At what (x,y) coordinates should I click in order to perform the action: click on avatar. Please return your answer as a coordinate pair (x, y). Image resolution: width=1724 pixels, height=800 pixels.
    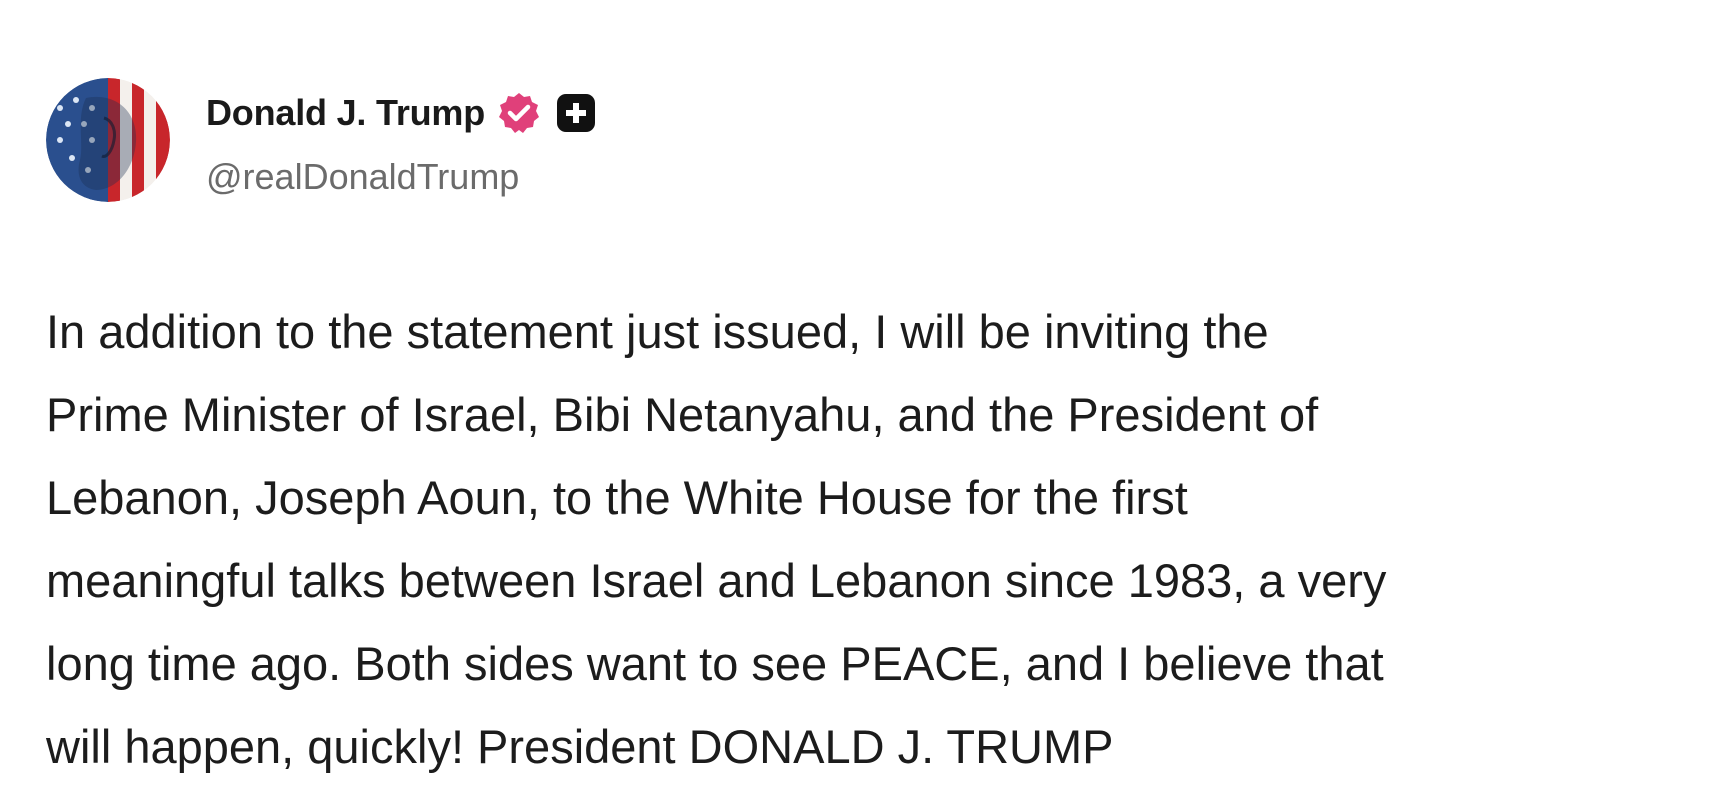
    Looking at the image, I should click on (108, 140).